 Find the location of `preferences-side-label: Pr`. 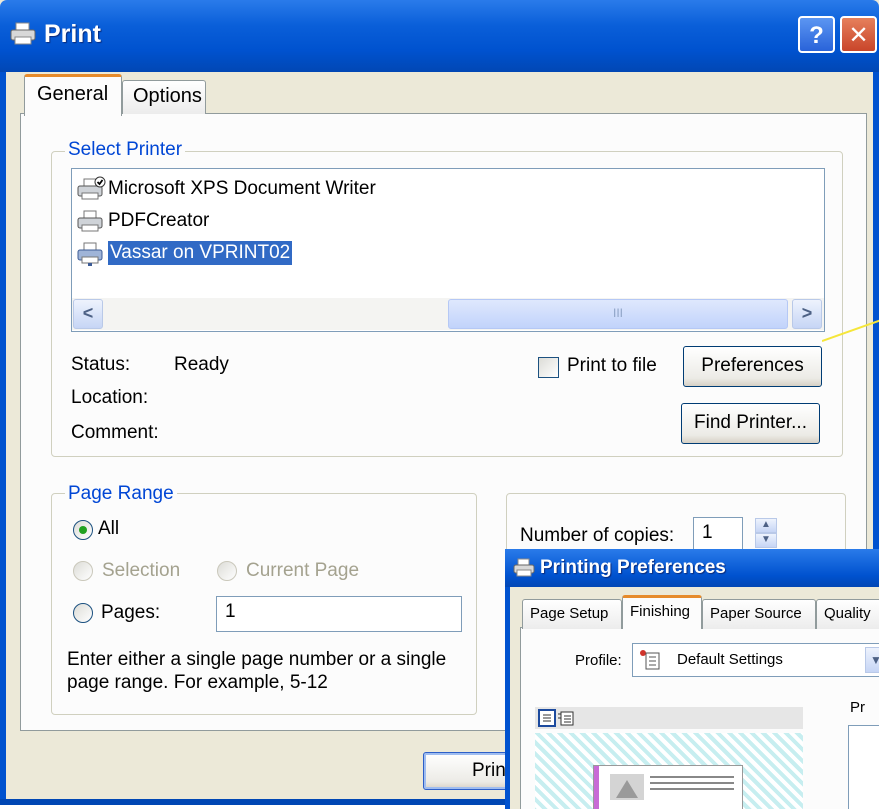

preferences-side-label: Pr is located at coordinates (857, 707).